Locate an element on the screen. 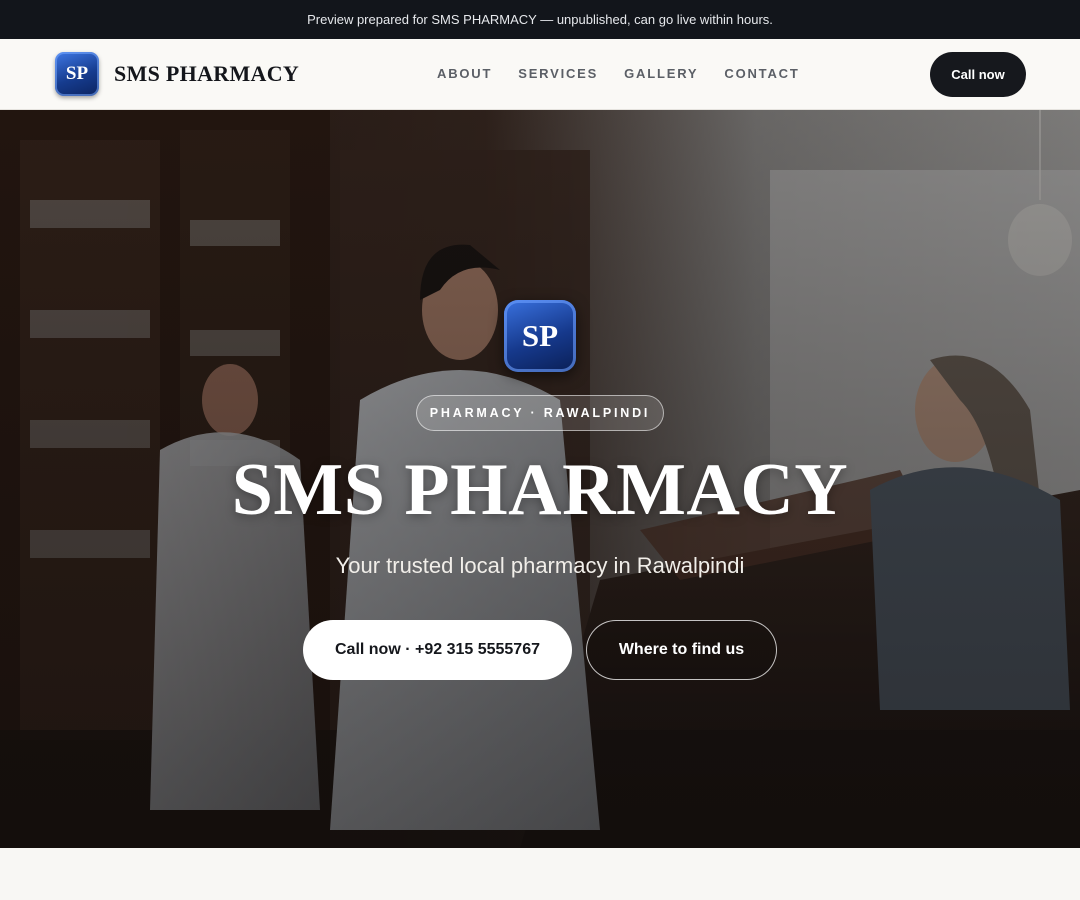 The width and height of the screenshot is (1080, 900). nav-gallery: GALLERY is located at coordinates (661, 73).